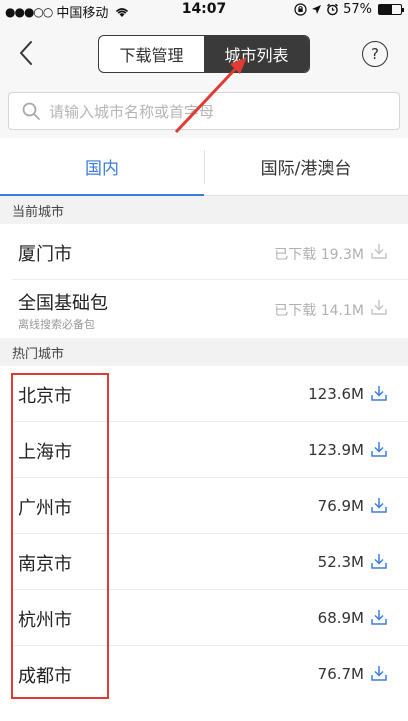  Describe the element at coordinates (204, 210) in the screenshot. I see `section-header-current: 当前城市` at that location.